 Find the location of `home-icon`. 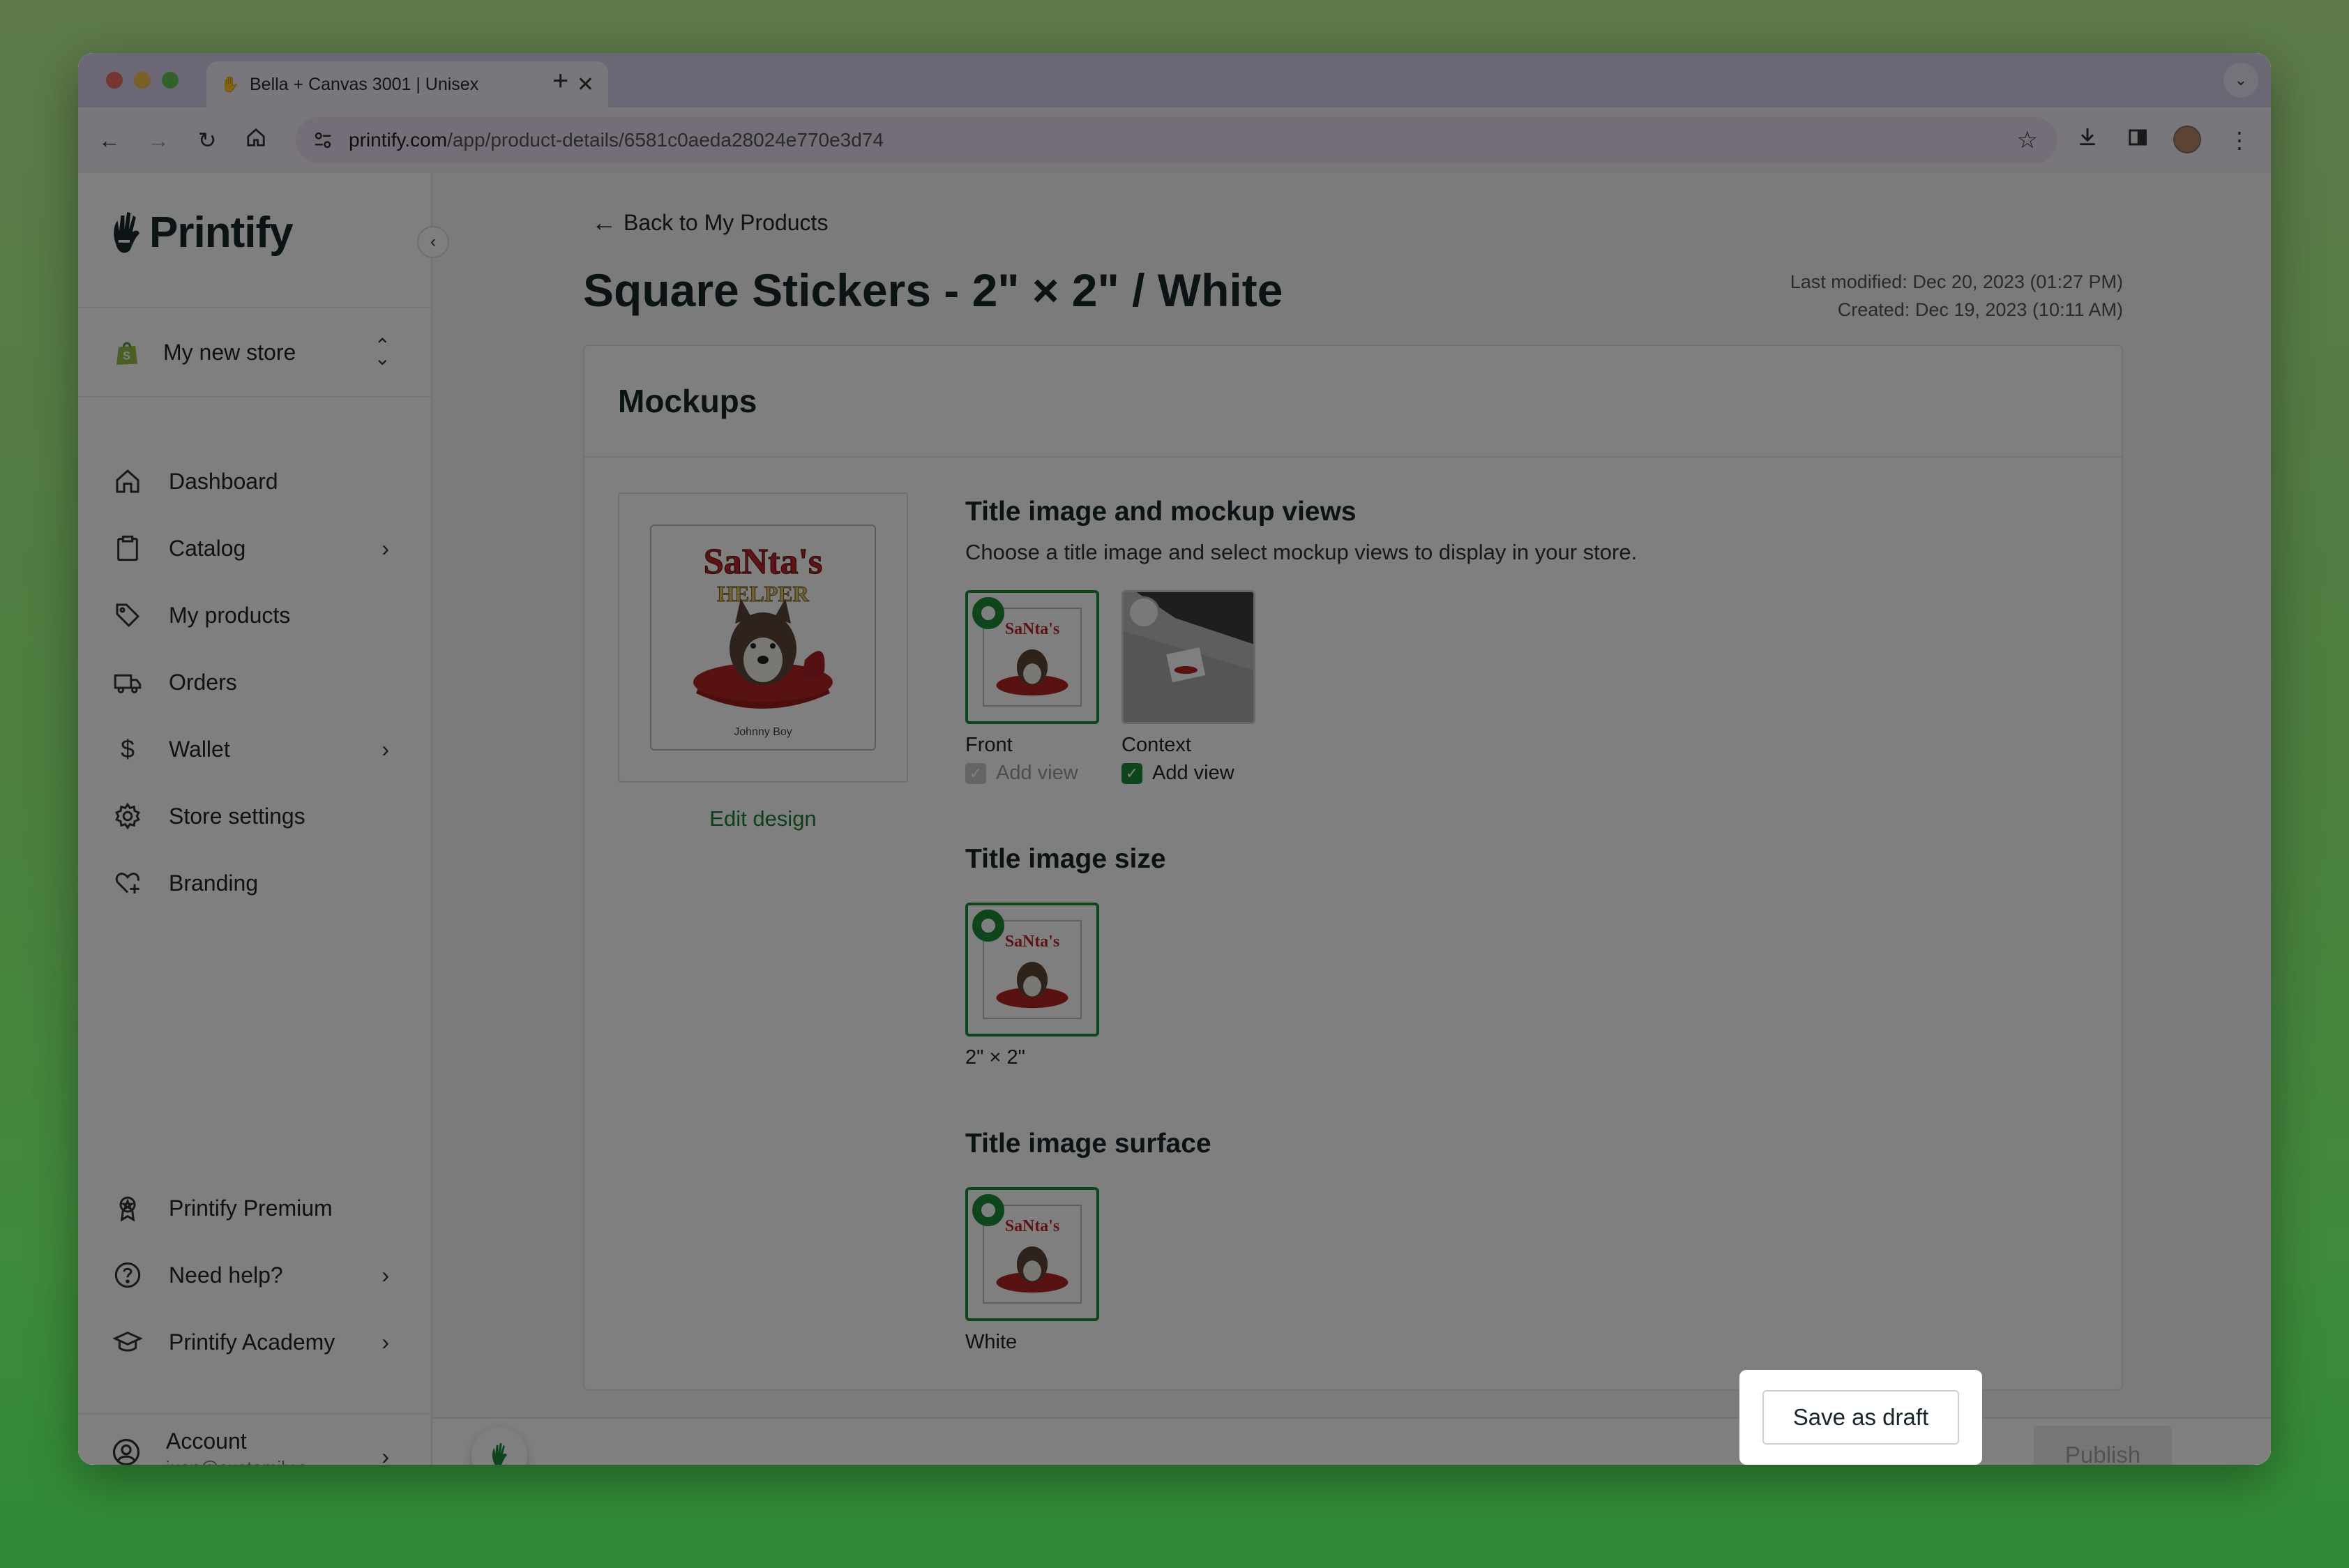

home-icon is located at coordinates (128, 481).